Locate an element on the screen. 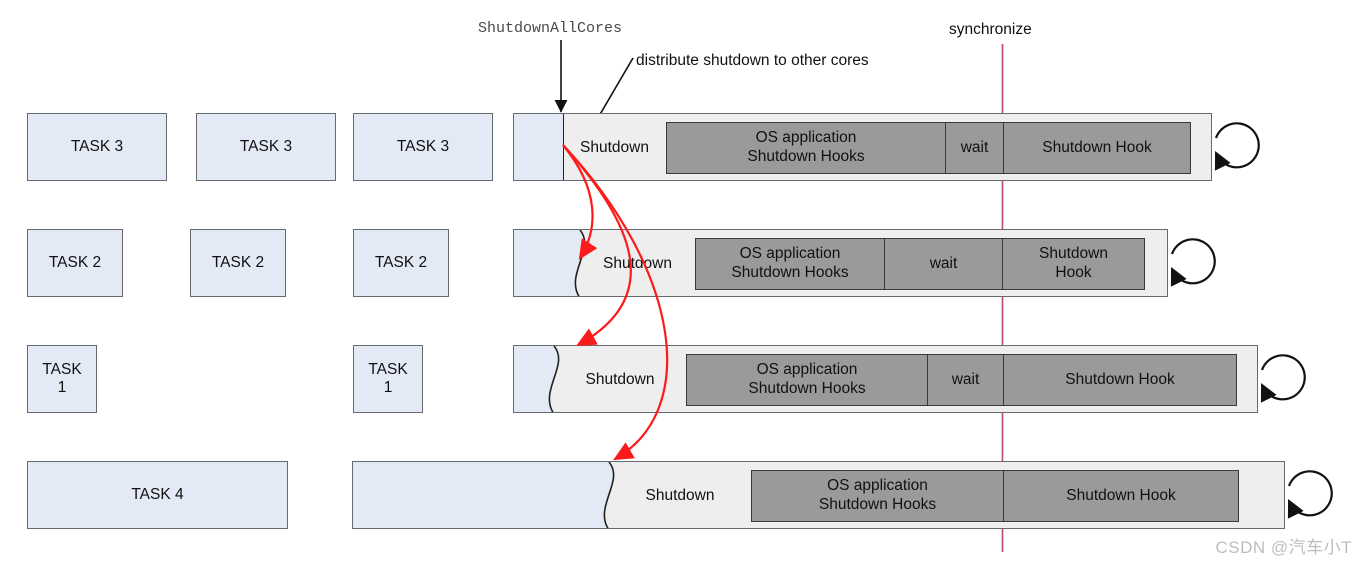 The image size is (1362, 566). task-box: TASK 4 is located at coordinates (157, 495).